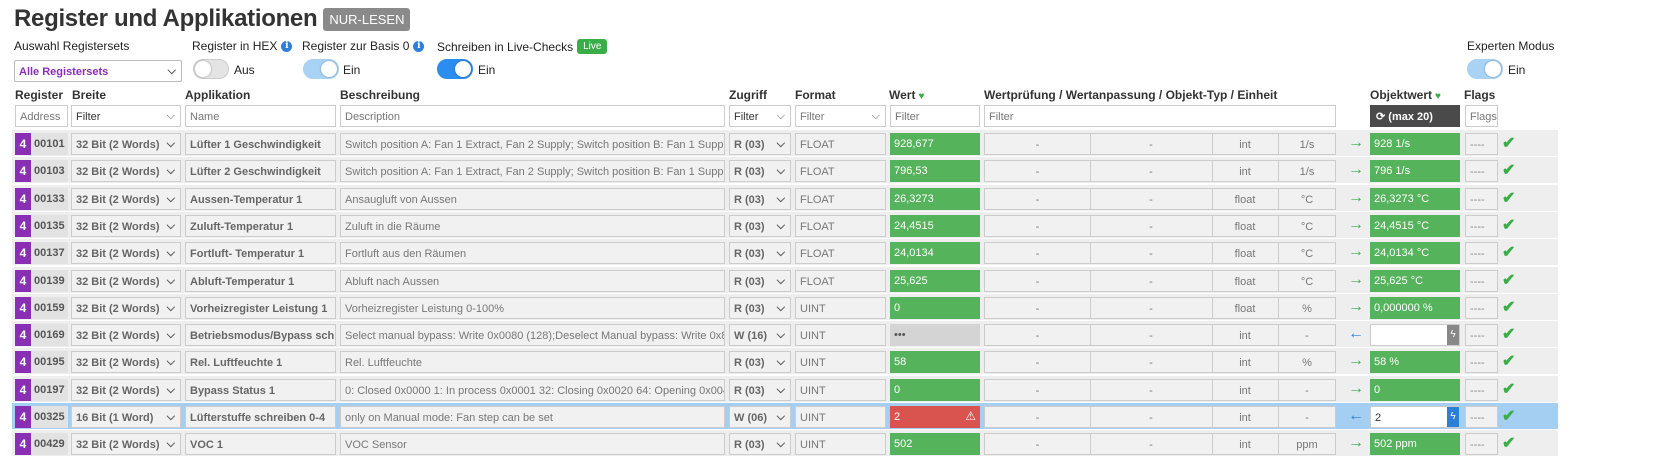 The width and height of the screenshot is (1661, 474). I want to click on basis-toggle, so click(321, 69).